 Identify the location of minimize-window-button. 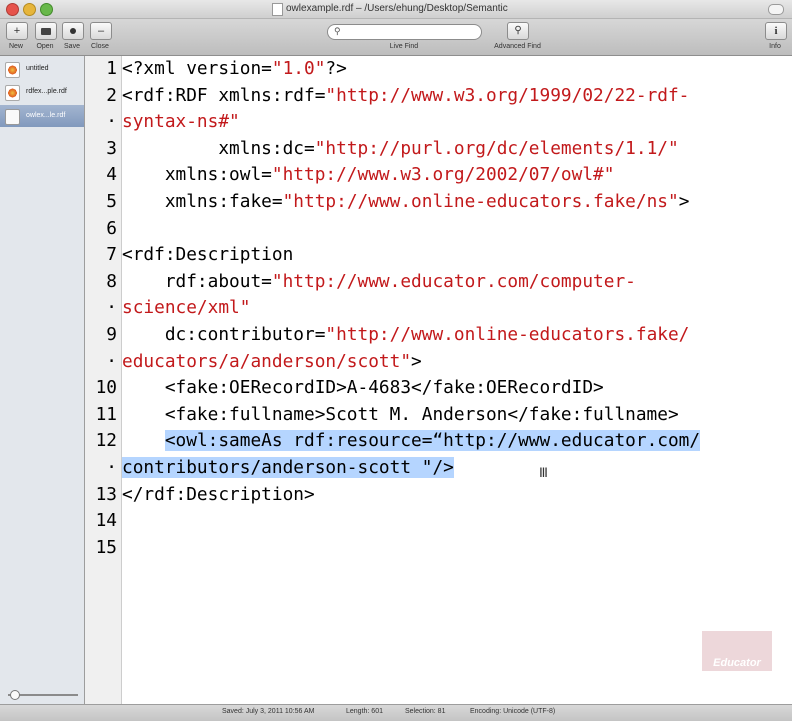
(29, 9).